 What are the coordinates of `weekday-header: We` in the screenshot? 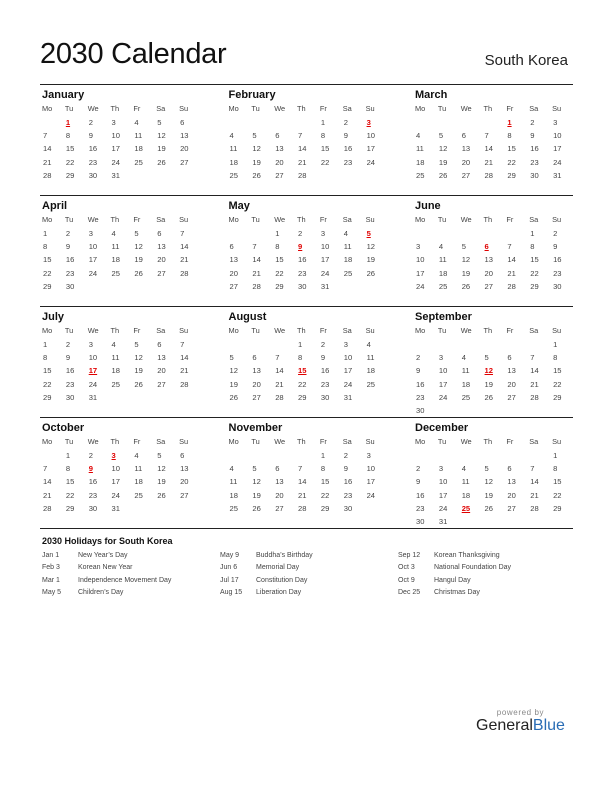 It's located at (466, 219).